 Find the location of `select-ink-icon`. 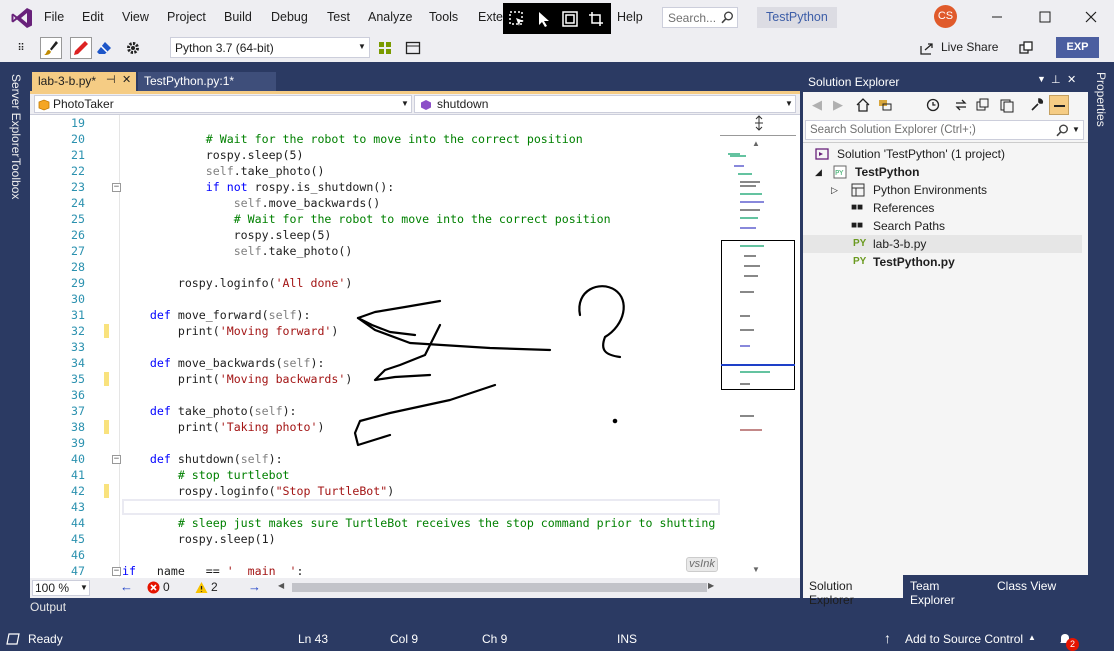

select-ink-icon is located at coordinates (517, 19).